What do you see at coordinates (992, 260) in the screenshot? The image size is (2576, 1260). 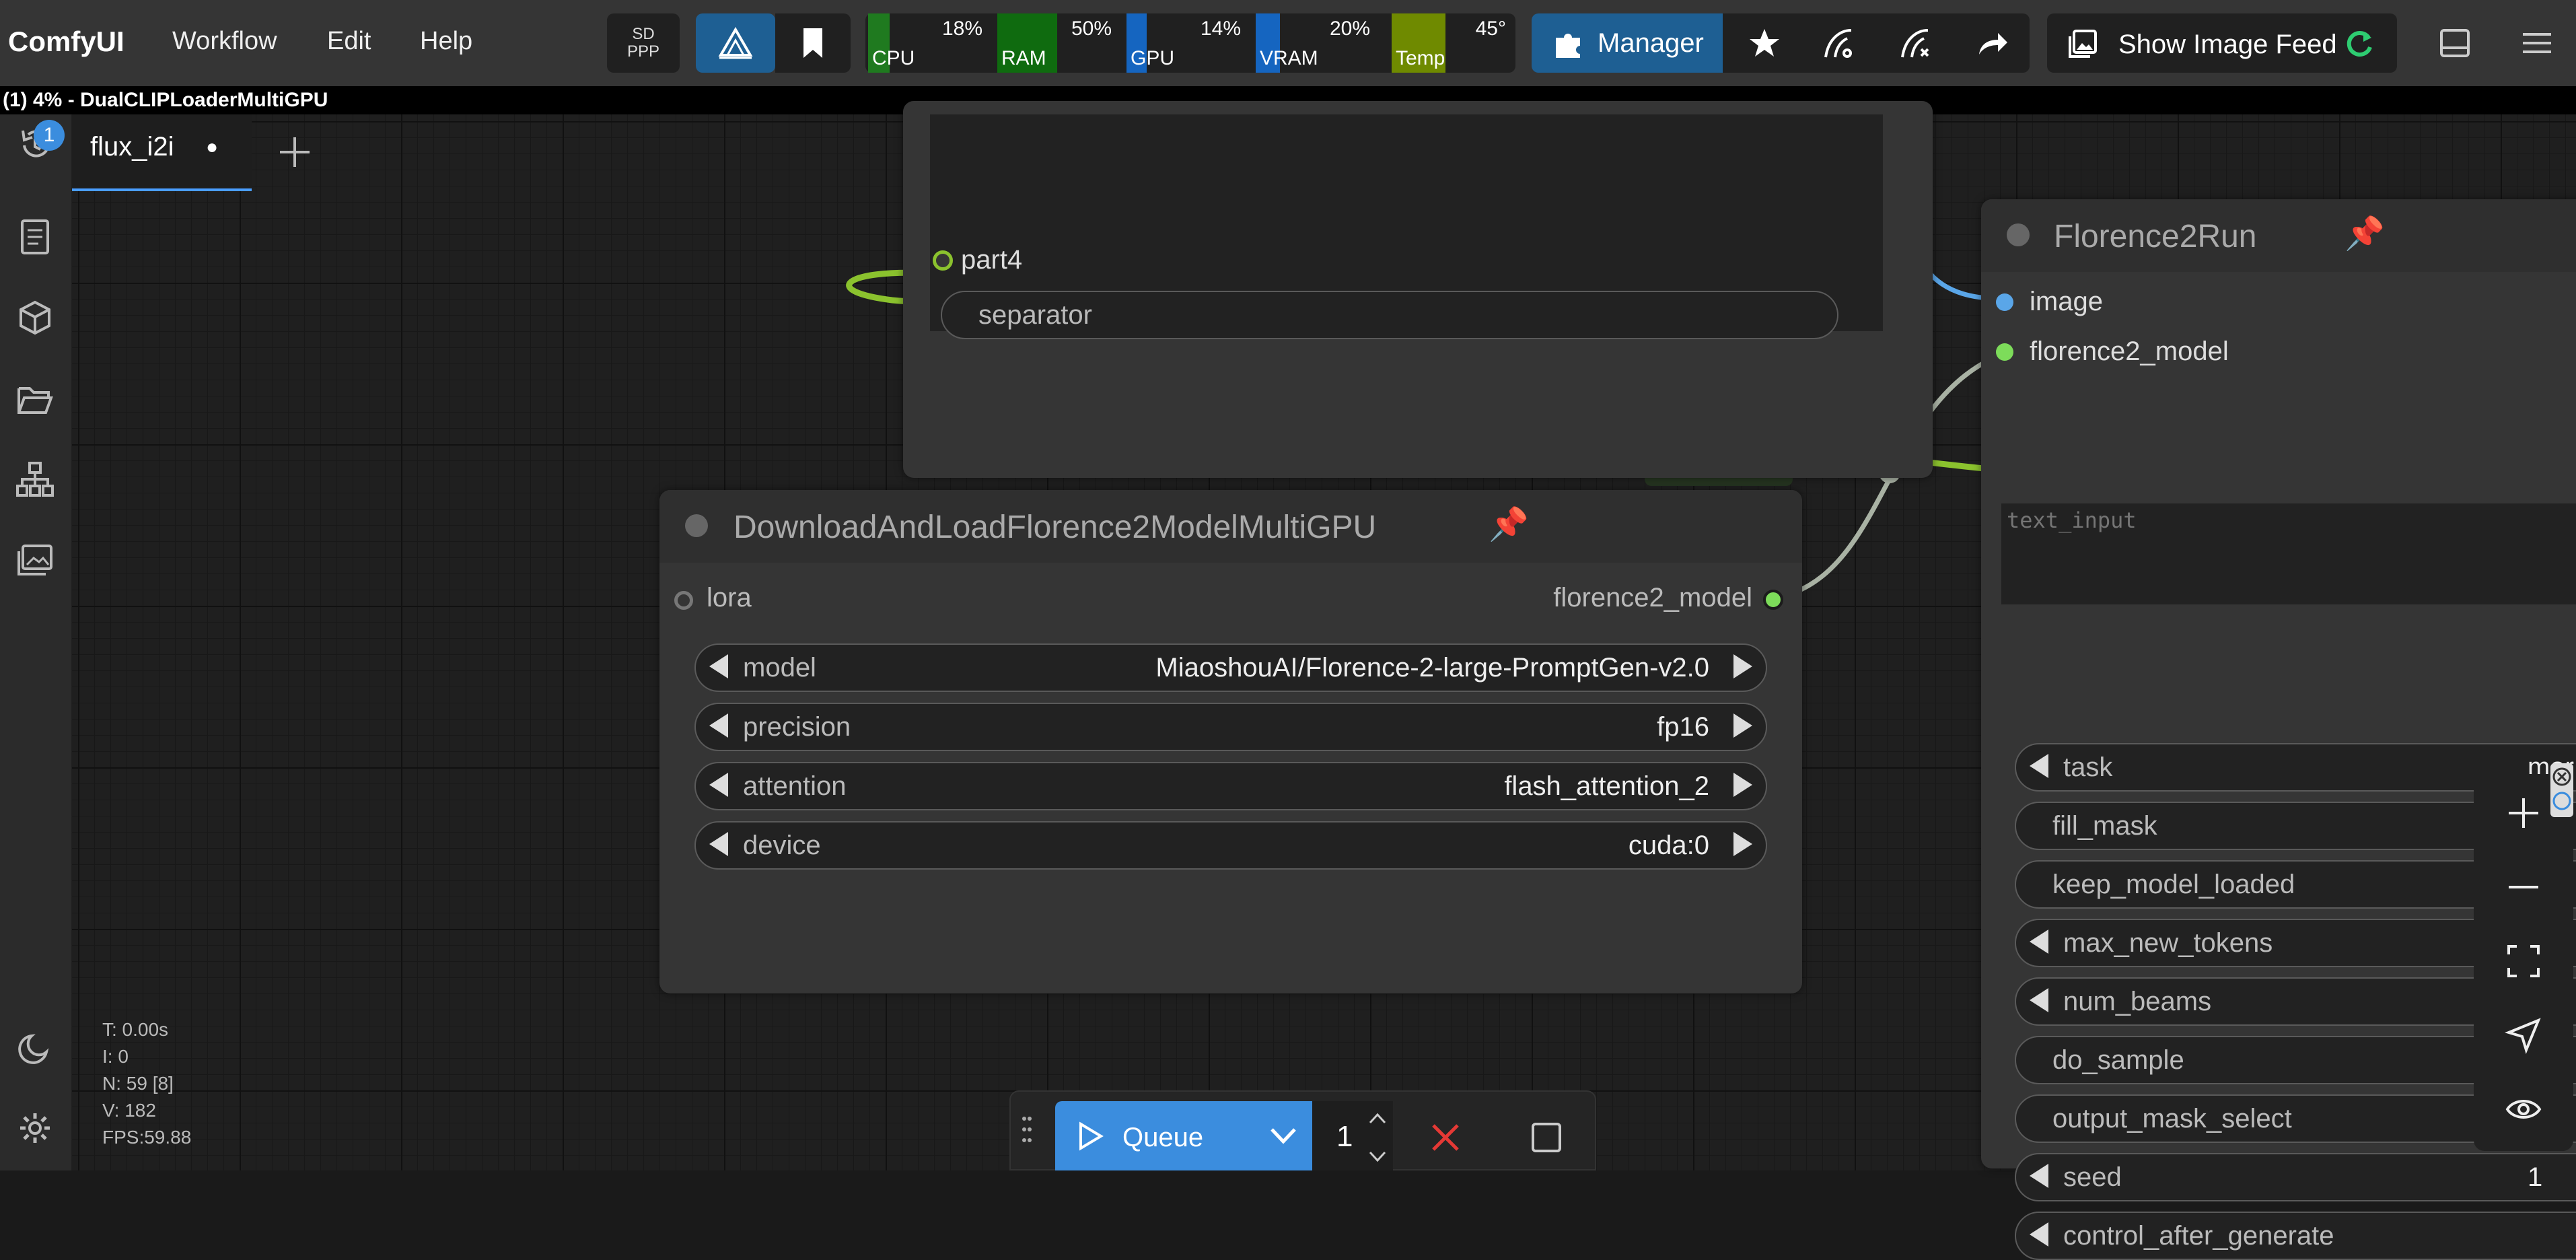 I see `slot-label-part4: part4` at bounding box center [992, 260].